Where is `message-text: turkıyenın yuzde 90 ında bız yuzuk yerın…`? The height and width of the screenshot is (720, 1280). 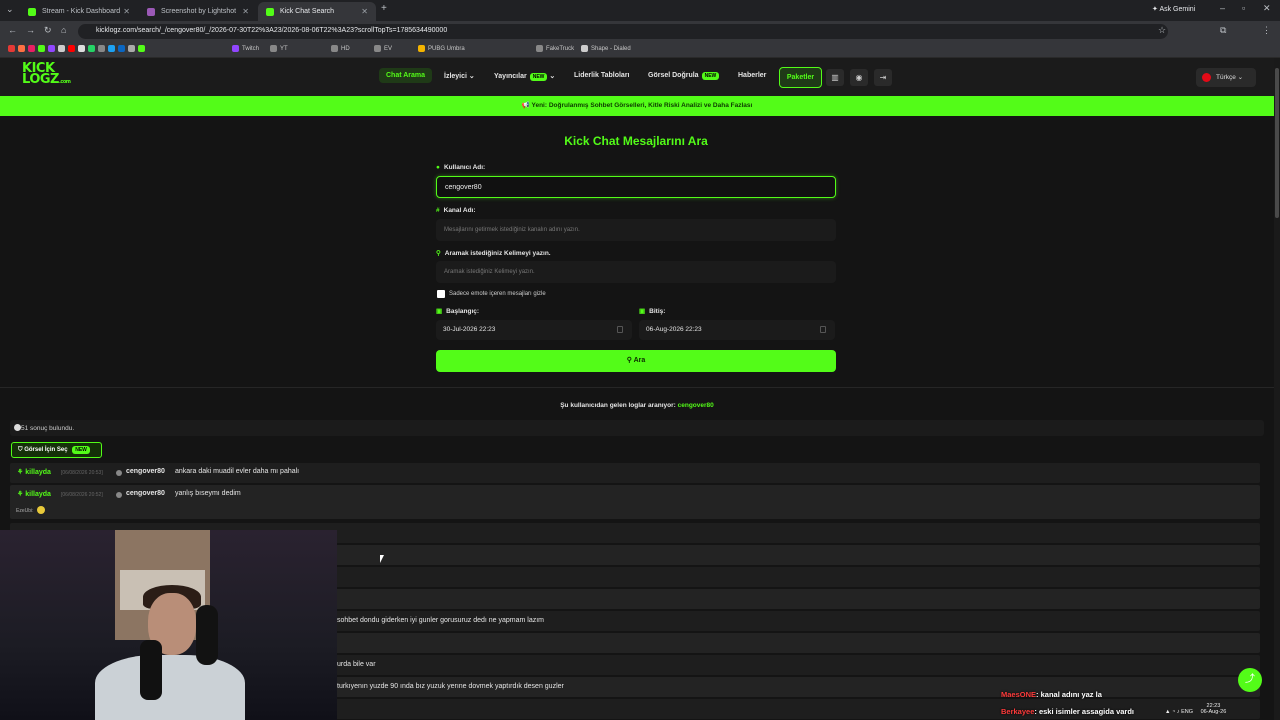
message-text: turkıyenın yuzde 90 ında bız yuzuk yerın… is located at coordinates (450, 686).